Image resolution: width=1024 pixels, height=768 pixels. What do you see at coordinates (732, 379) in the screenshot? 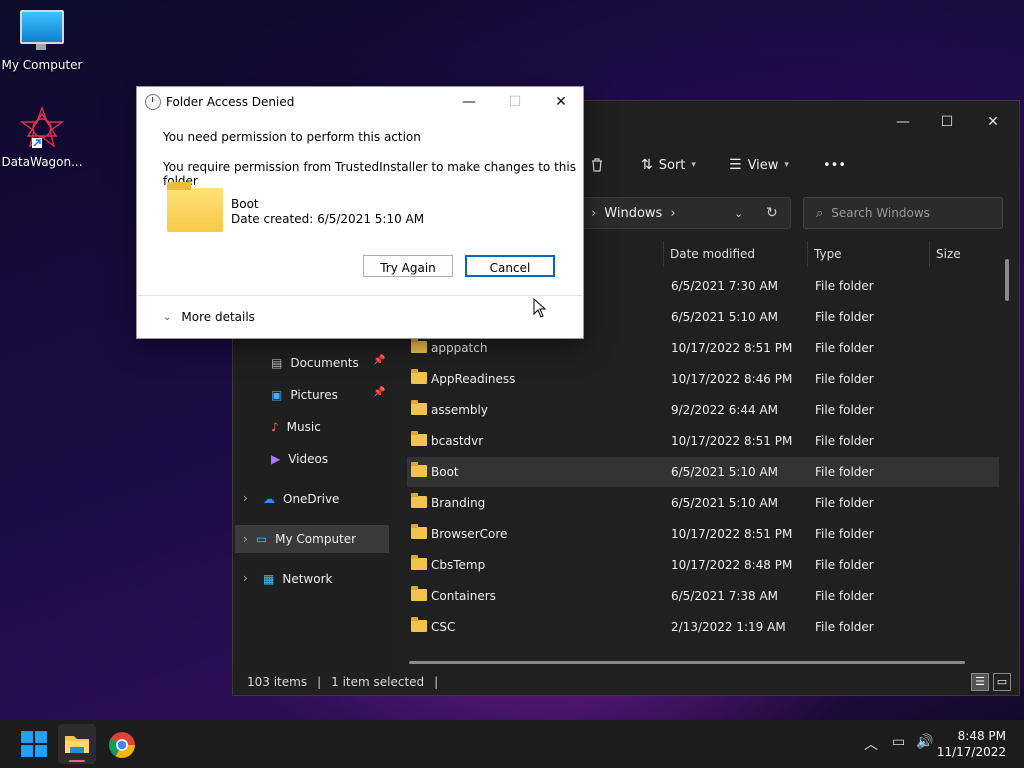
I see `row-date: 10/17/2022 8:46 PM` at bounding box center [732, 379].